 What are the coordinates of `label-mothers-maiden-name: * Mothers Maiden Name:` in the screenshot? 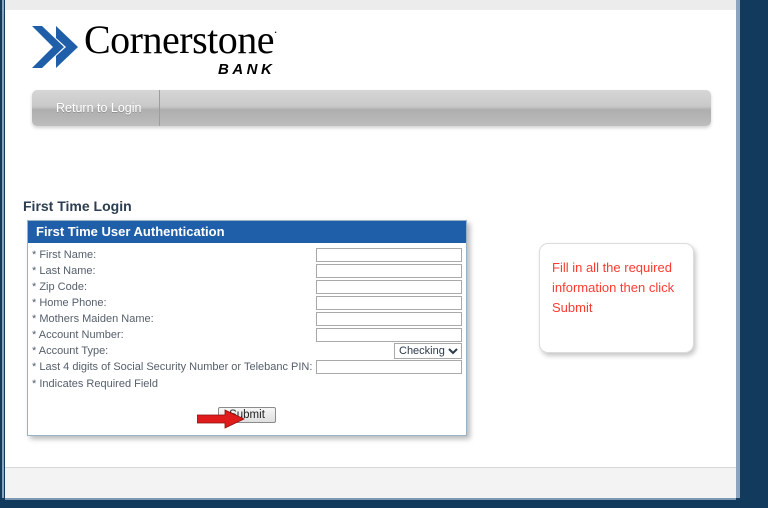 It's located at (93, 319).